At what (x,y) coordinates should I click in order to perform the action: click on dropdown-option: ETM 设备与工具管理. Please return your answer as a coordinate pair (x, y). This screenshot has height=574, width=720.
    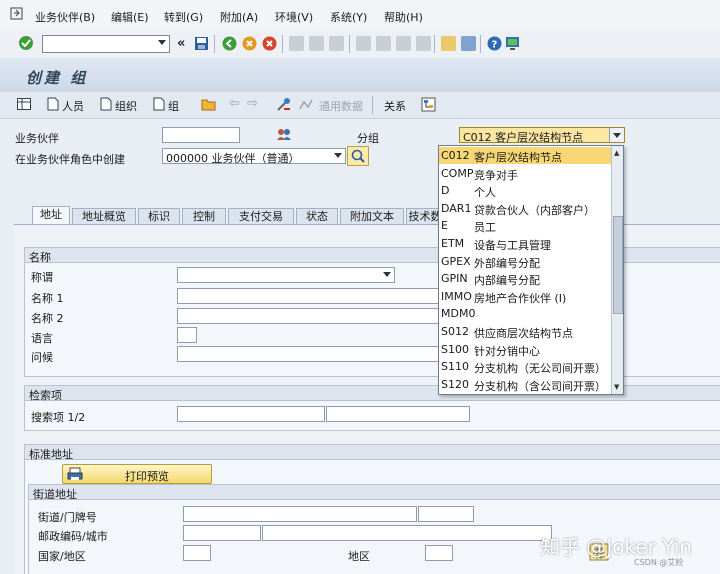
    Looking at the image, I should click on (525, 243).